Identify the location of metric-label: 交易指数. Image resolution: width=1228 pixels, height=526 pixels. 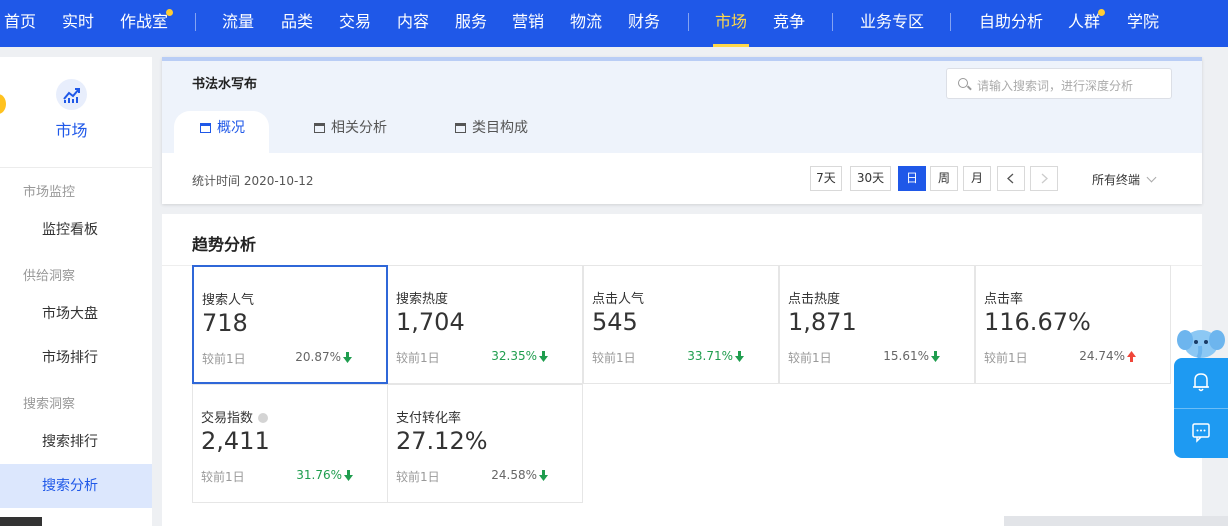
(235, 416).